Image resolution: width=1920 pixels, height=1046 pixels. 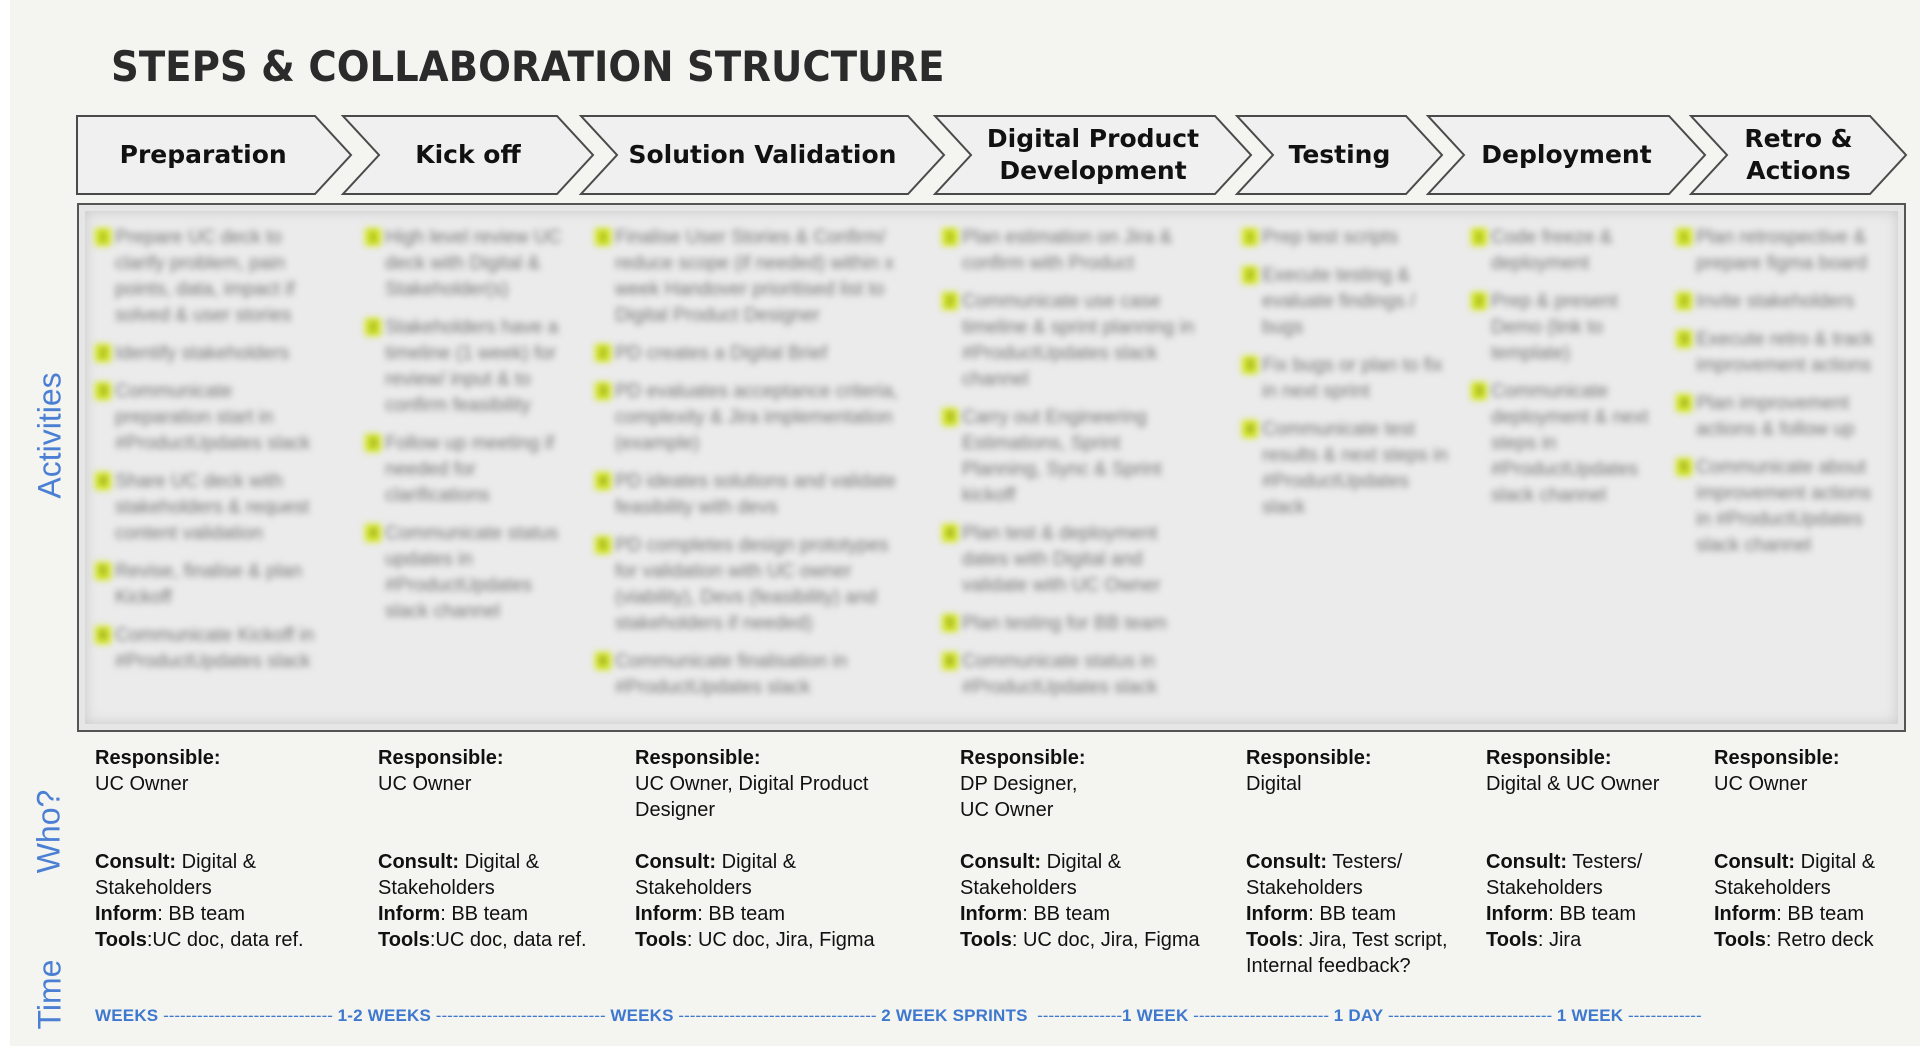 What do you see at coordinates (425, 784) in the screenshot?
I see `responsible-value: UC Owner` at bounding box center [425, 784].